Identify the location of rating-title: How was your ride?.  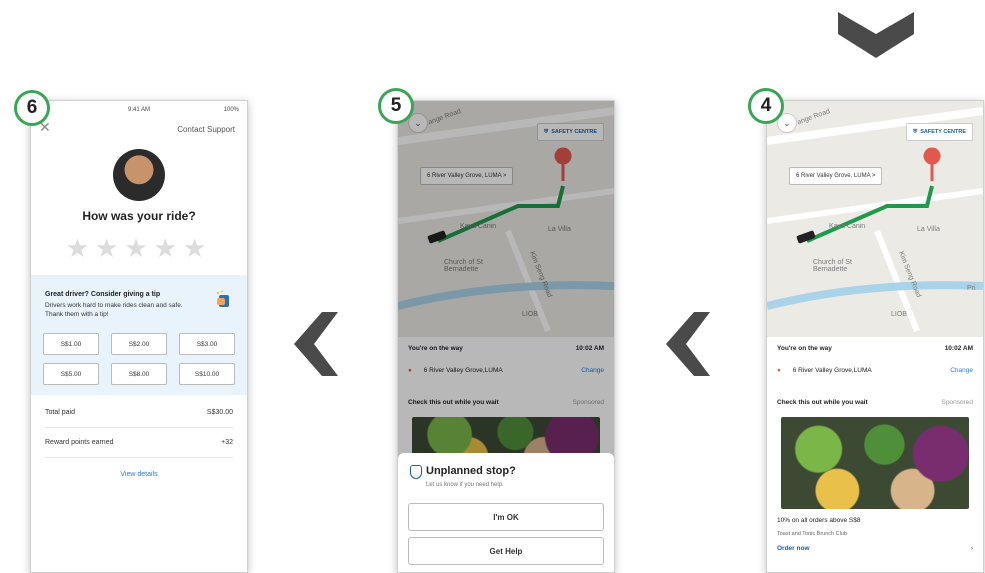
(139, 216).